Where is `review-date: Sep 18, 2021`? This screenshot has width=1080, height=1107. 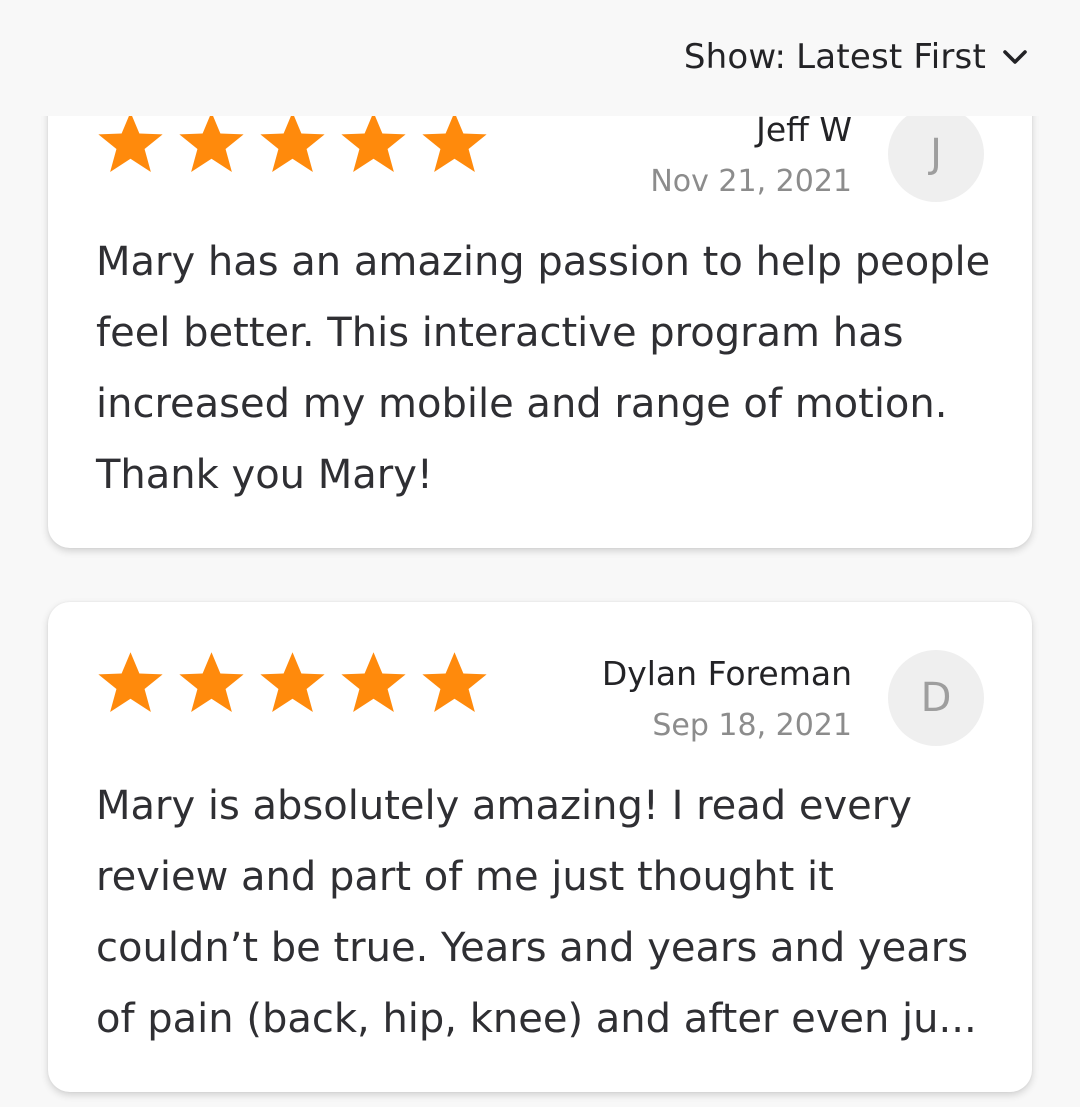 review-date: Sep 18, 2021 is located at coordinates (752, 725).